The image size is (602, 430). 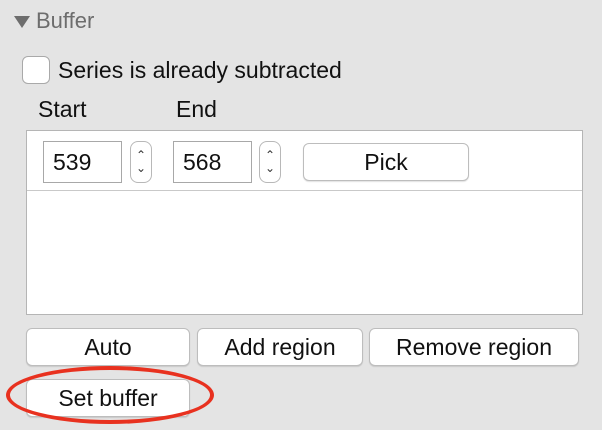 I want to click on buffer-section-header: Buffer, so click(x=54, y=21).